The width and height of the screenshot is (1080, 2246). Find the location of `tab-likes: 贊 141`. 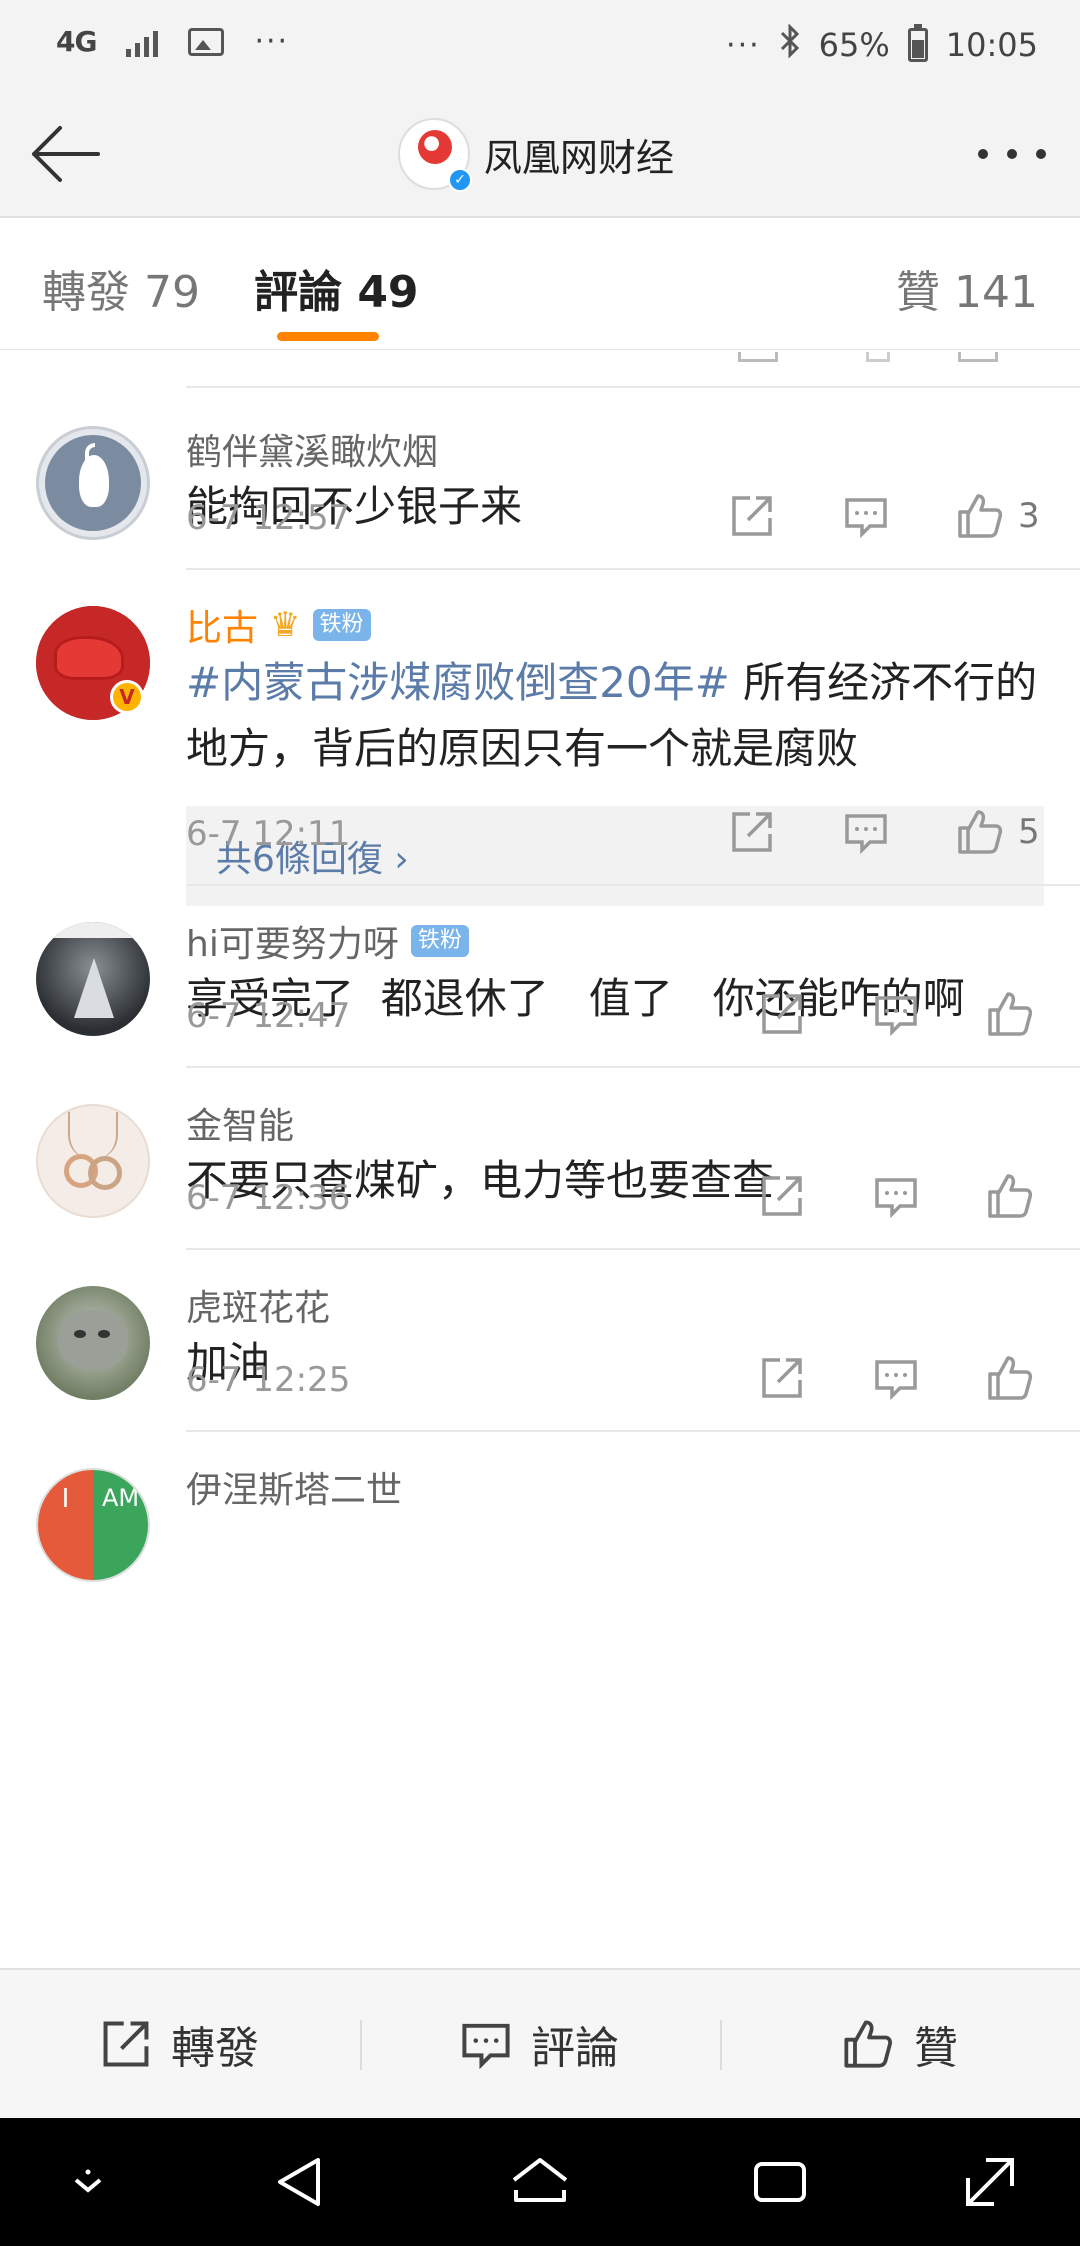

tab-likes: 贊 141 is located at coordinates (967, 288).